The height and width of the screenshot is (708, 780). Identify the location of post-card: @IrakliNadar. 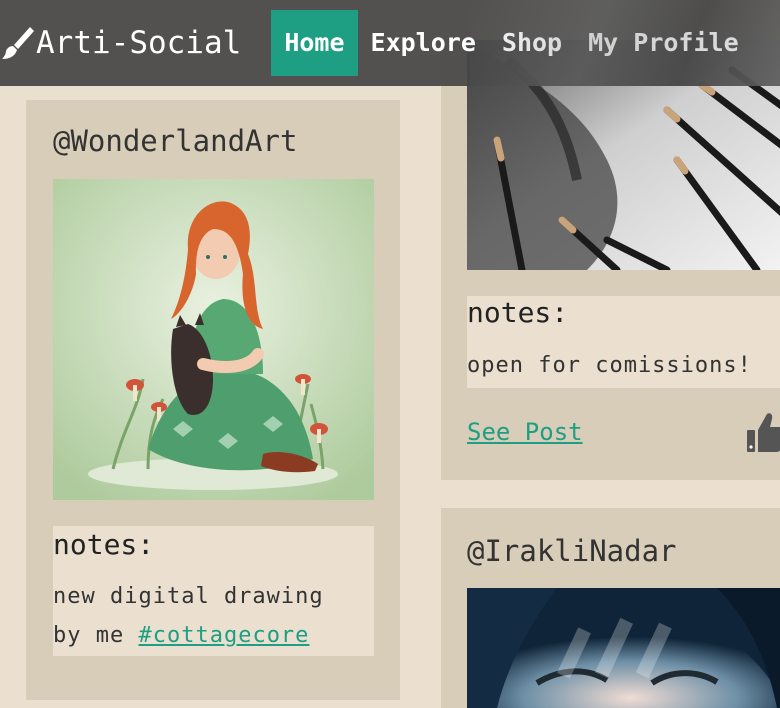
(610, 608).